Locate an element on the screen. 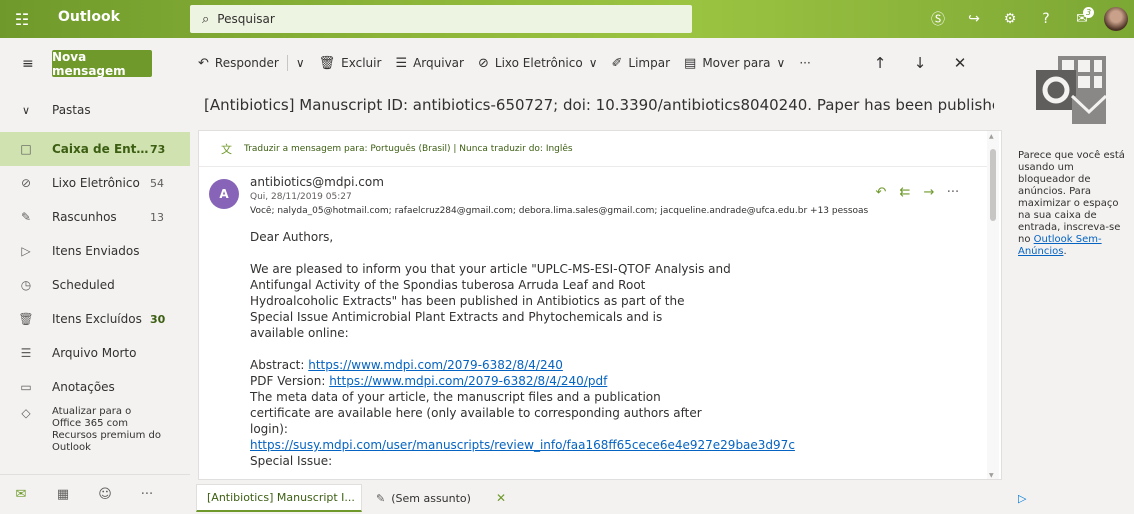 The height and width of the screenshot is (514, 1134). sidebar-item-label: Lixo Eletrônico is located at coordinates (96, 183).